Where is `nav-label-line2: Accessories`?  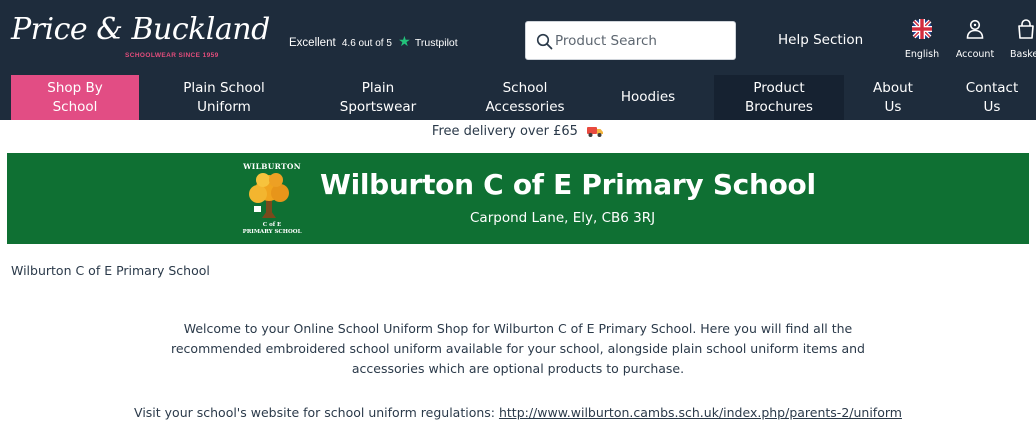
nav-label-line2: Accessories is located at coordinates (525, 106).